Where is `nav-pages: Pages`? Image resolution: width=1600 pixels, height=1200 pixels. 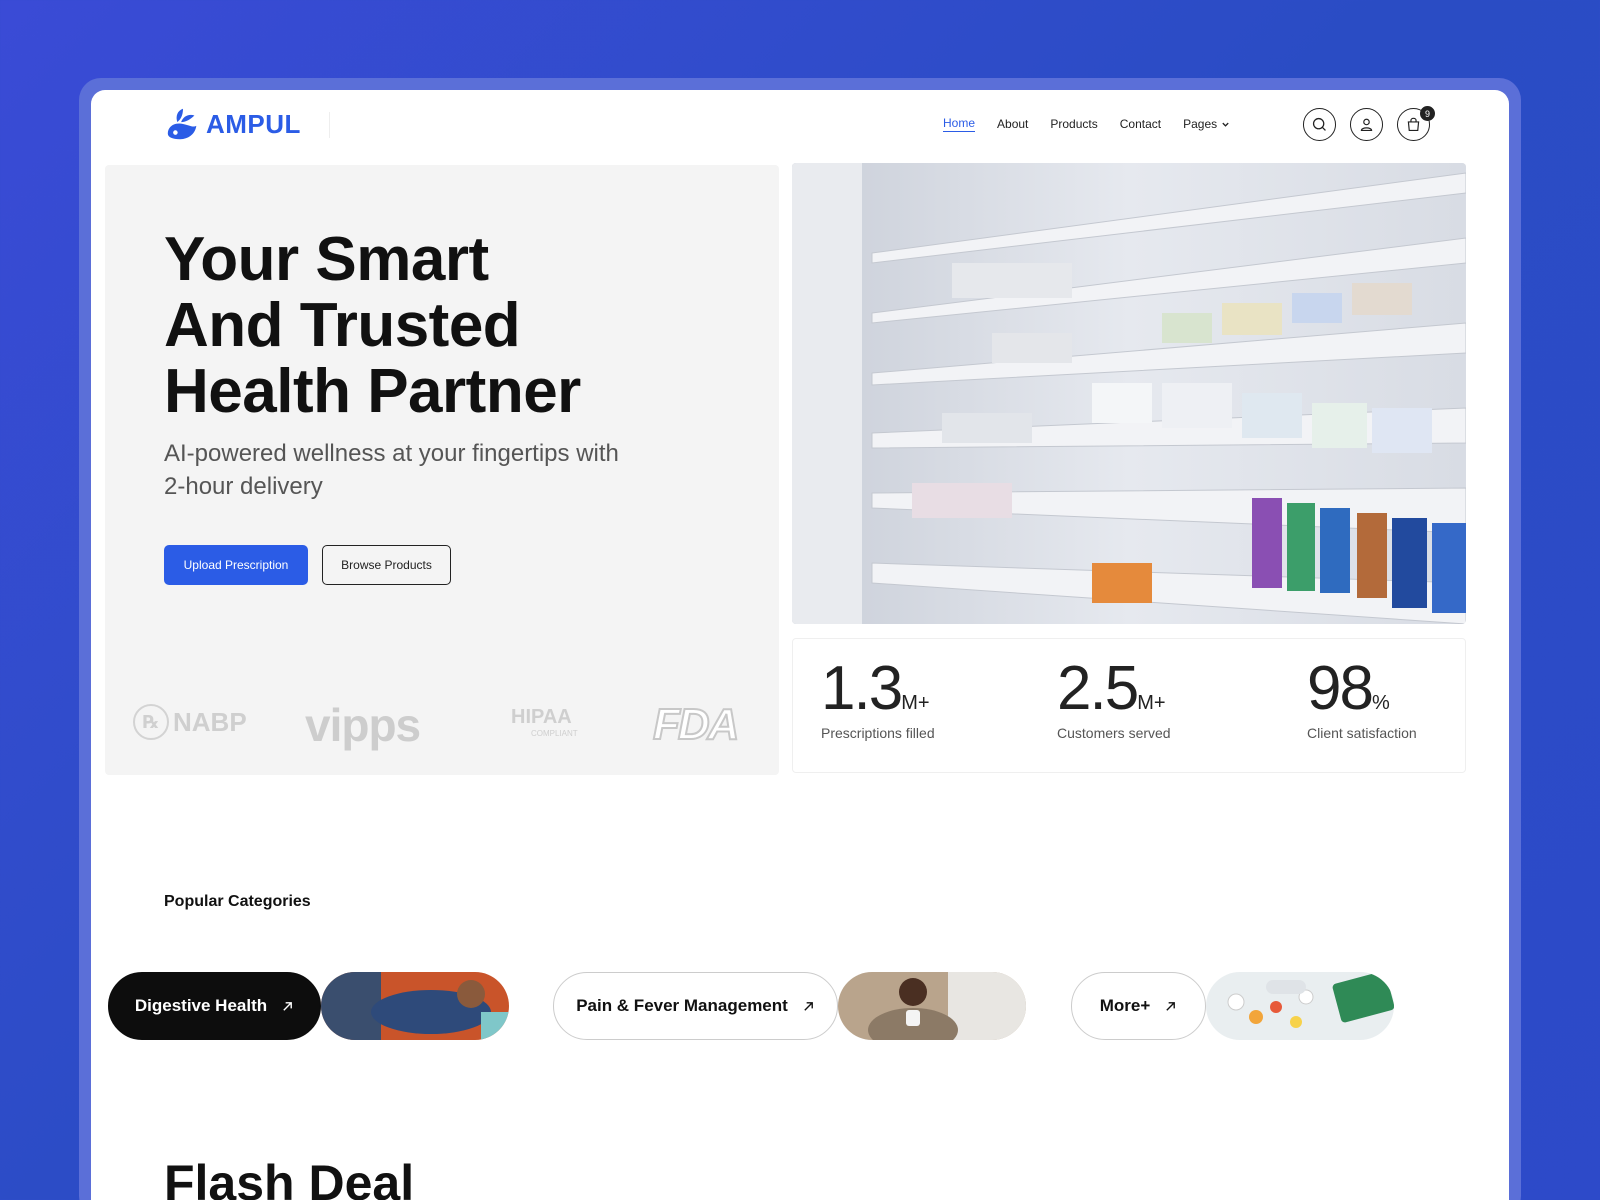
nav-pages: Pages is located at coordinates (1206, 124).